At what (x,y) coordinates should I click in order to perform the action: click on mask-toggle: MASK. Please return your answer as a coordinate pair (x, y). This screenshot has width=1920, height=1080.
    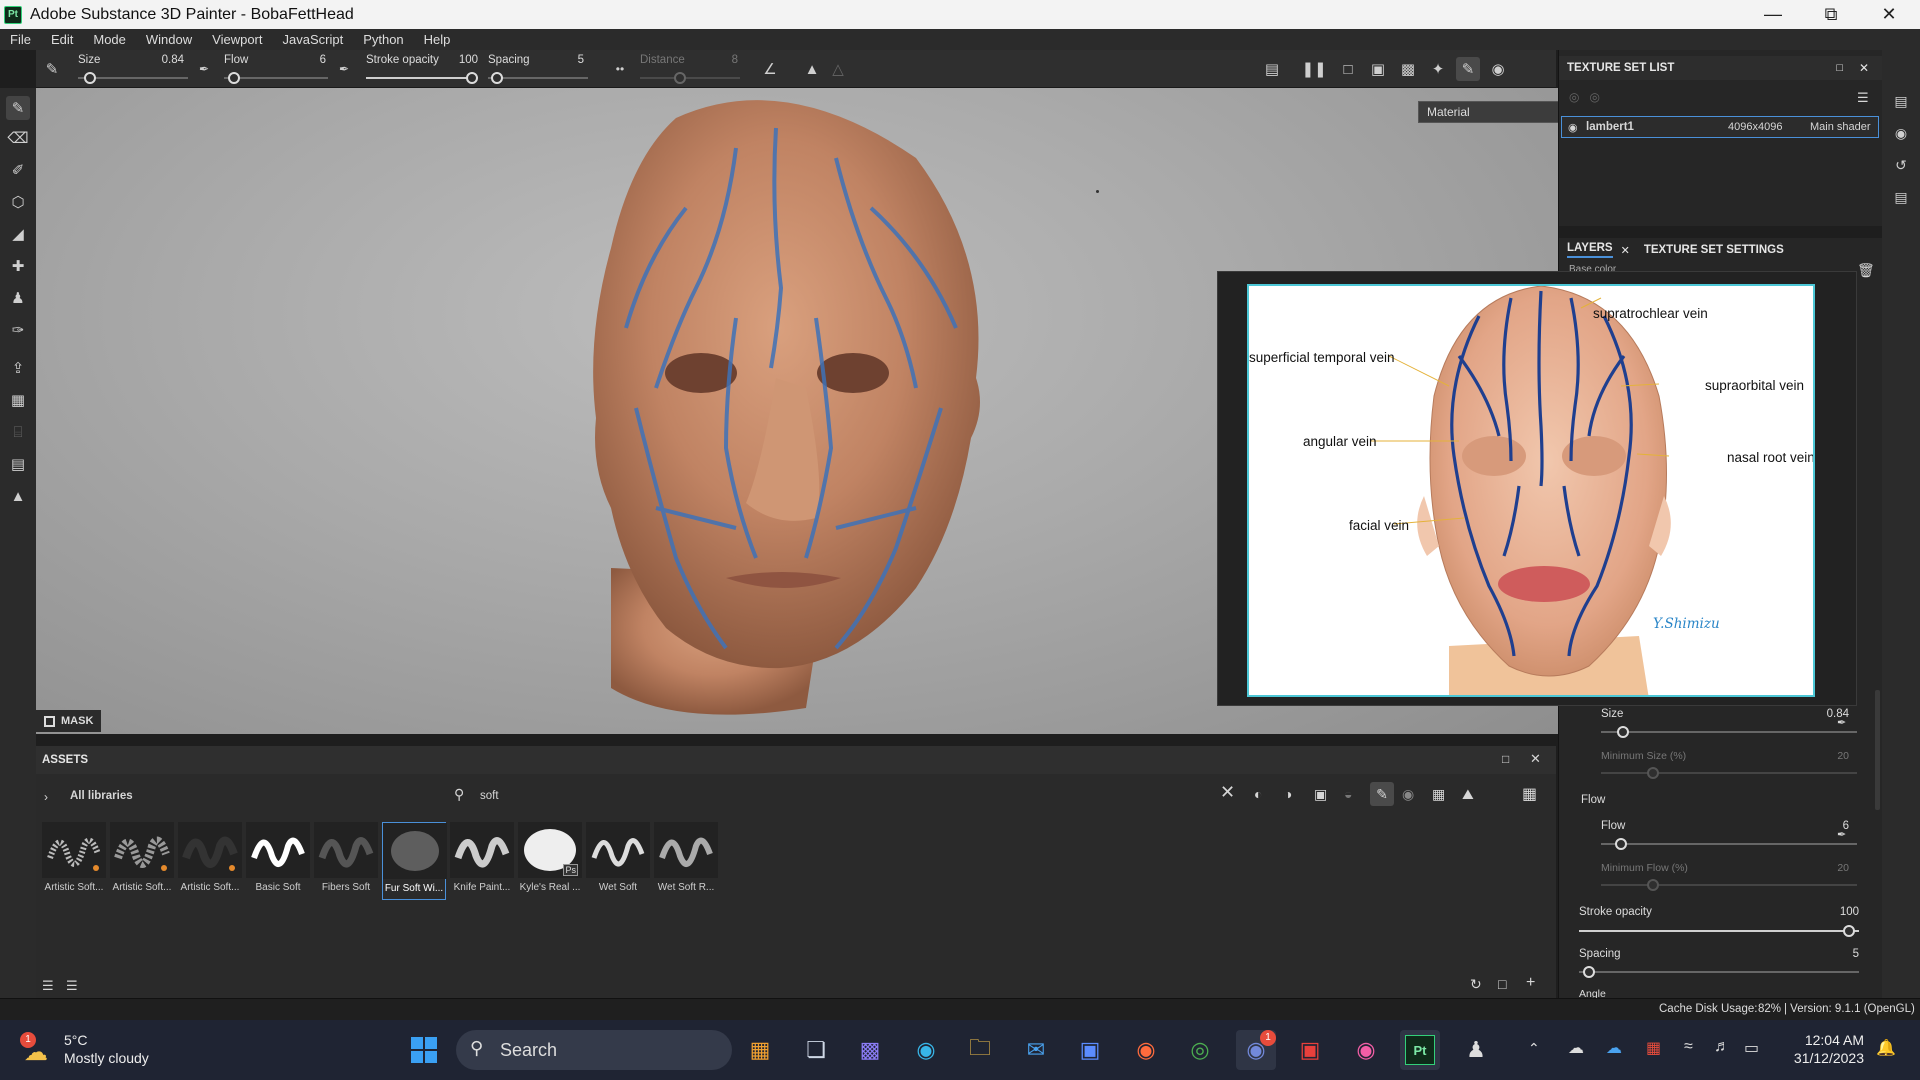
    Looking at the image, I should click on (69, 721).